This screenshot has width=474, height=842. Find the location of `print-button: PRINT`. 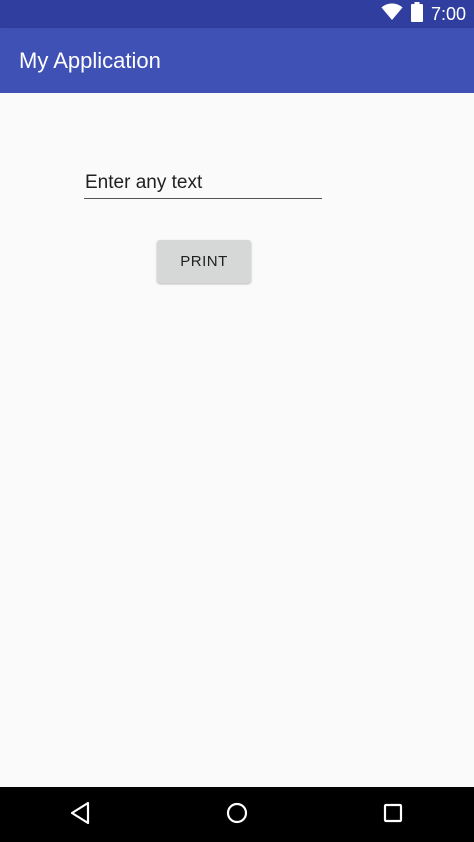

print-button: PRINT is located at coordinates (204, 261).